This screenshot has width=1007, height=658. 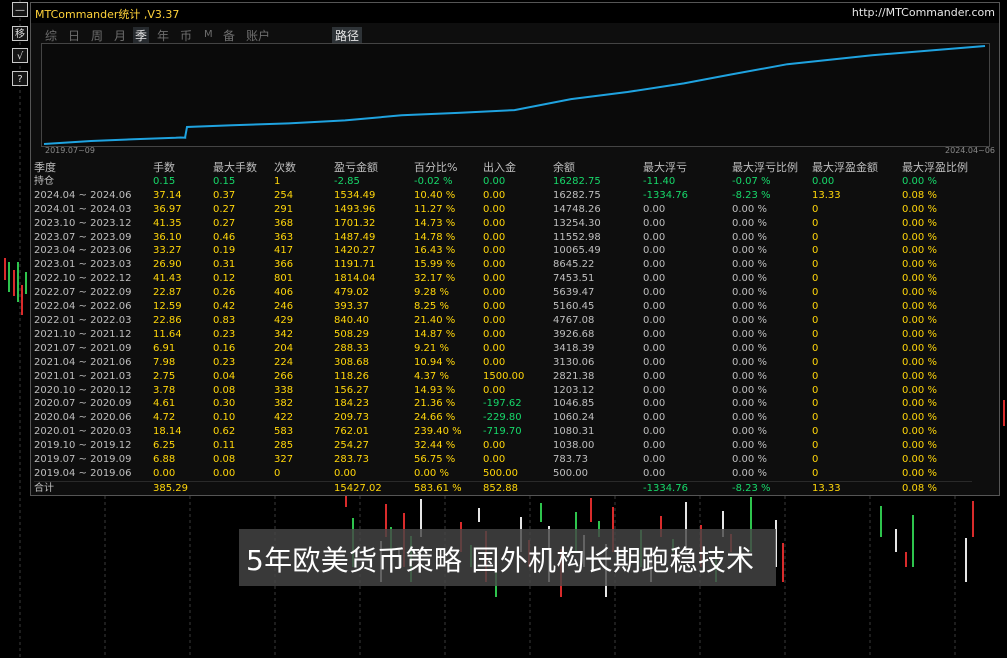 I want to click on header-max-floating-profit-ratio: 最大浮盈比例, so click(x=937, y=168).